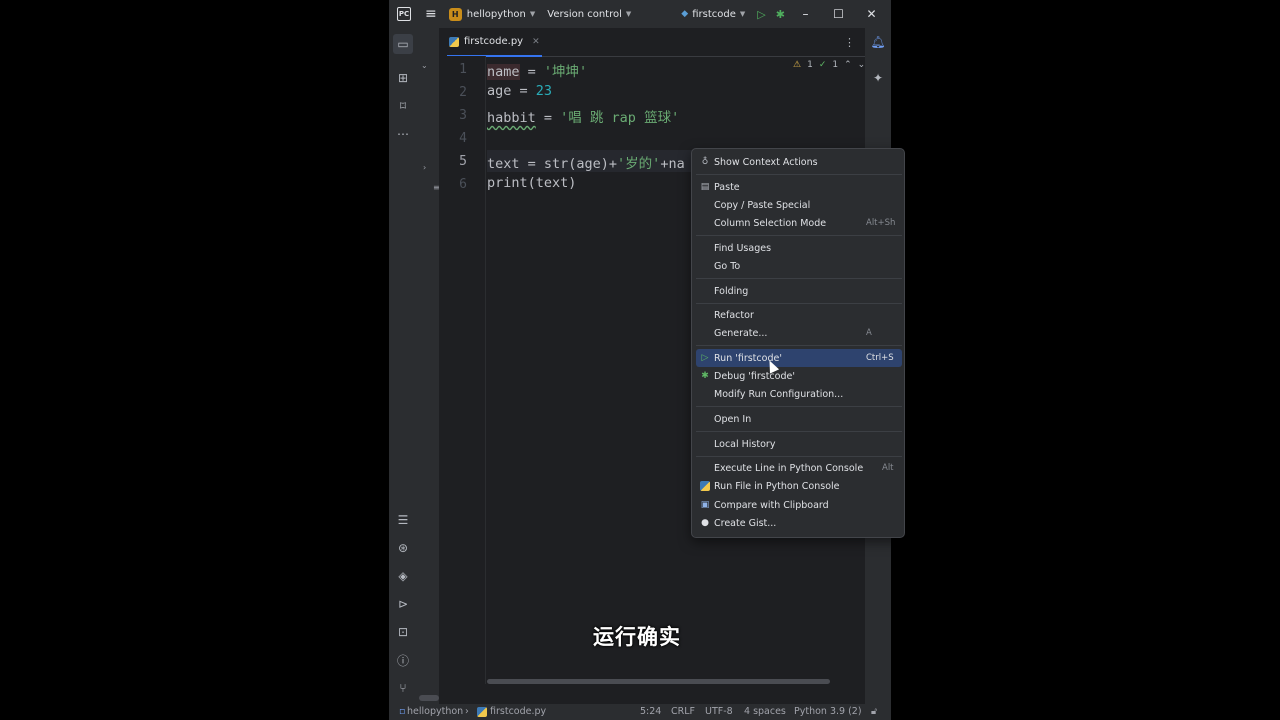 This screenshot has height=720, width=1280. I want to click on maximize-icon: ☐, so click(838, 14).